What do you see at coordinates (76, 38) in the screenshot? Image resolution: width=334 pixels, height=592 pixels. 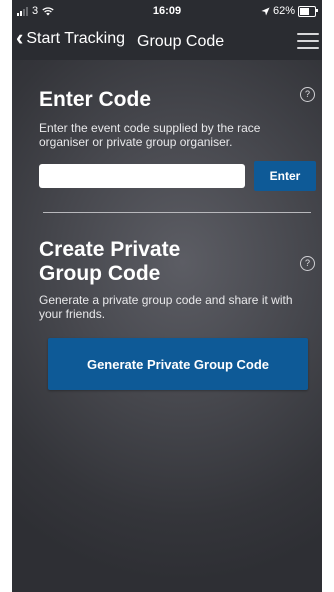 I see `back-label: Start Tracking` at bounding box center [76, 38].